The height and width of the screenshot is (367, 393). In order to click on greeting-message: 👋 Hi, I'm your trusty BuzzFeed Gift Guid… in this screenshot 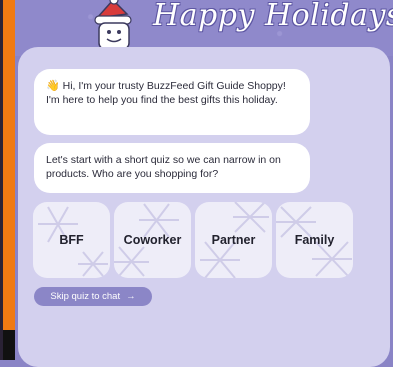, I will do `click(172, 102)`.